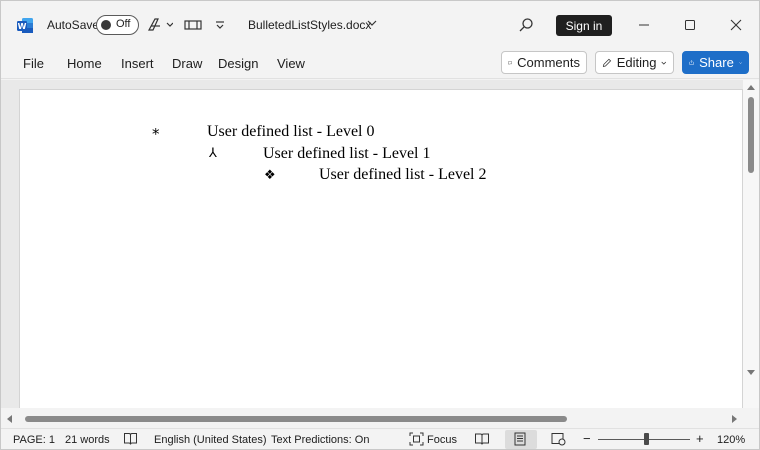  I want to click on book-check-icon, so click(130, 439).